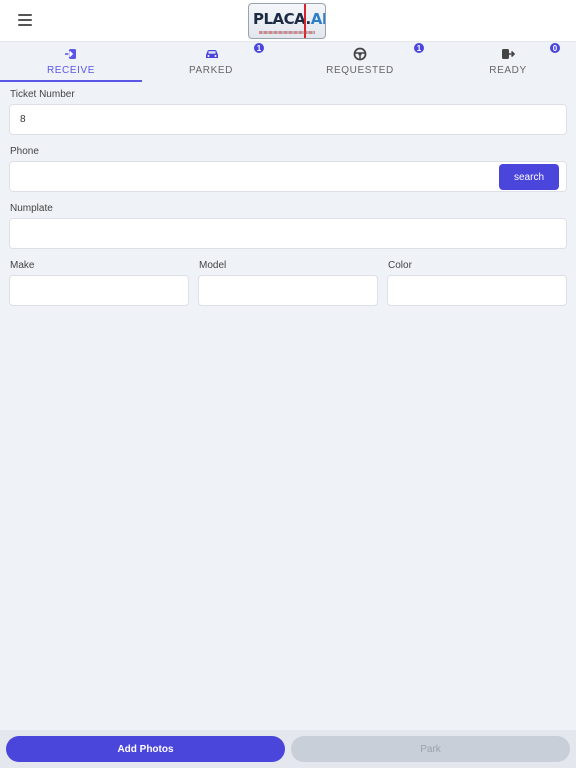 The width and height of the screenshot is (576, 768). I want to click on color-label: Color, so click(400, 265).